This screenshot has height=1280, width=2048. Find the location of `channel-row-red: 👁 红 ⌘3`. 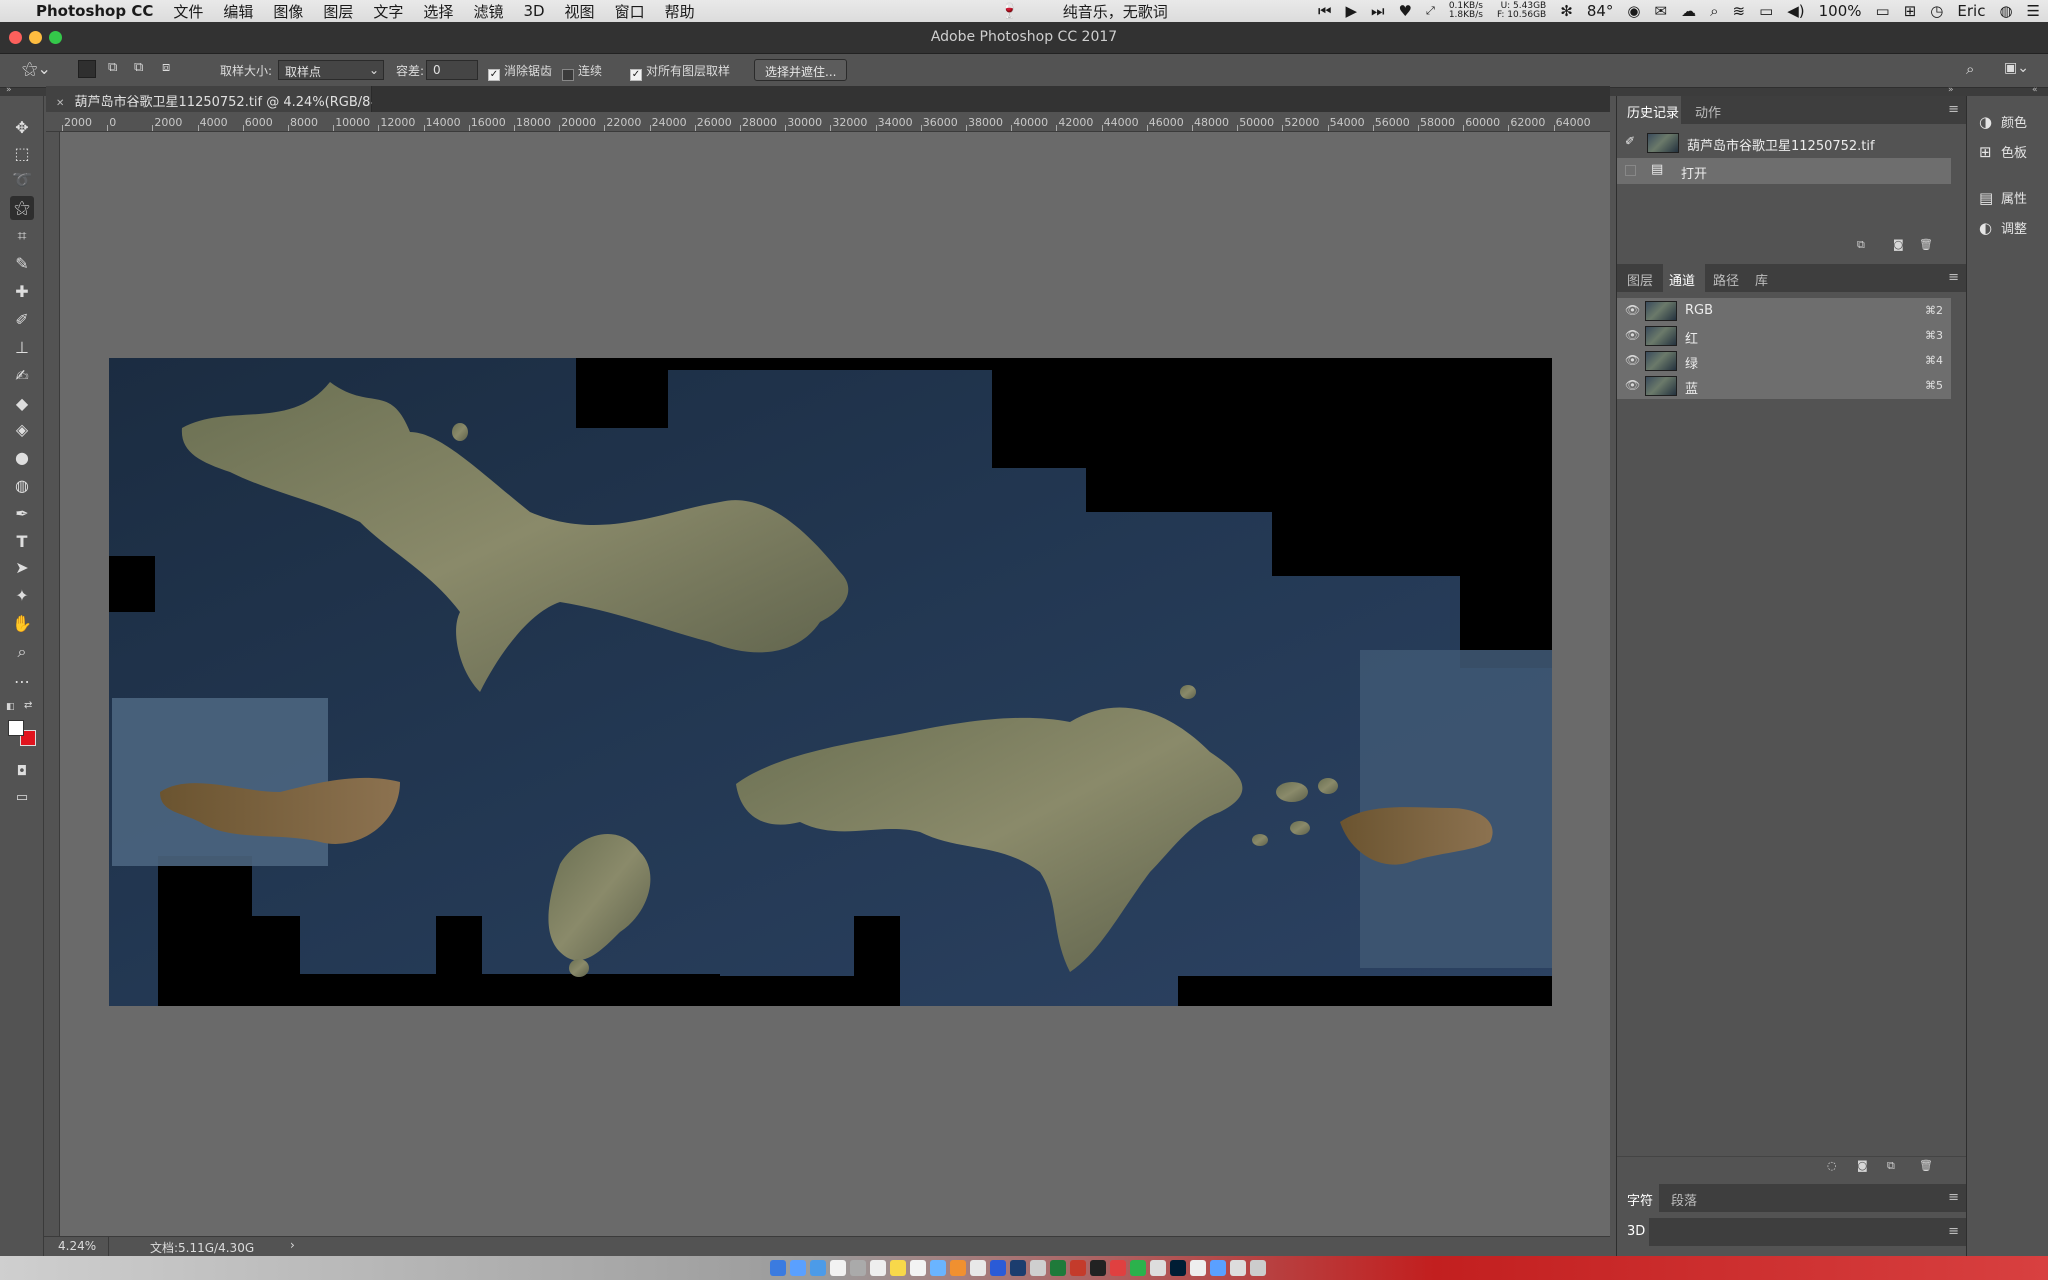

channel-row-red: 👁 红 ⌘3 is located at coordinates (1784, 336).